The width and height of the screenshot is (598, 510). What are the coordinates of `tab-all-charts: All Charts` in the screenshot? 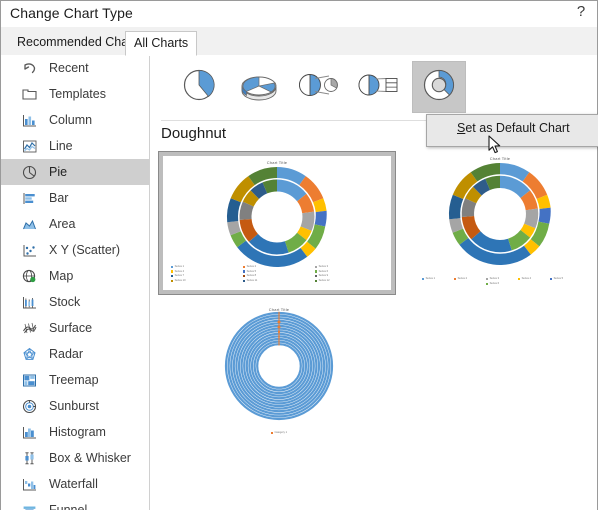 It's located at (161, 43).